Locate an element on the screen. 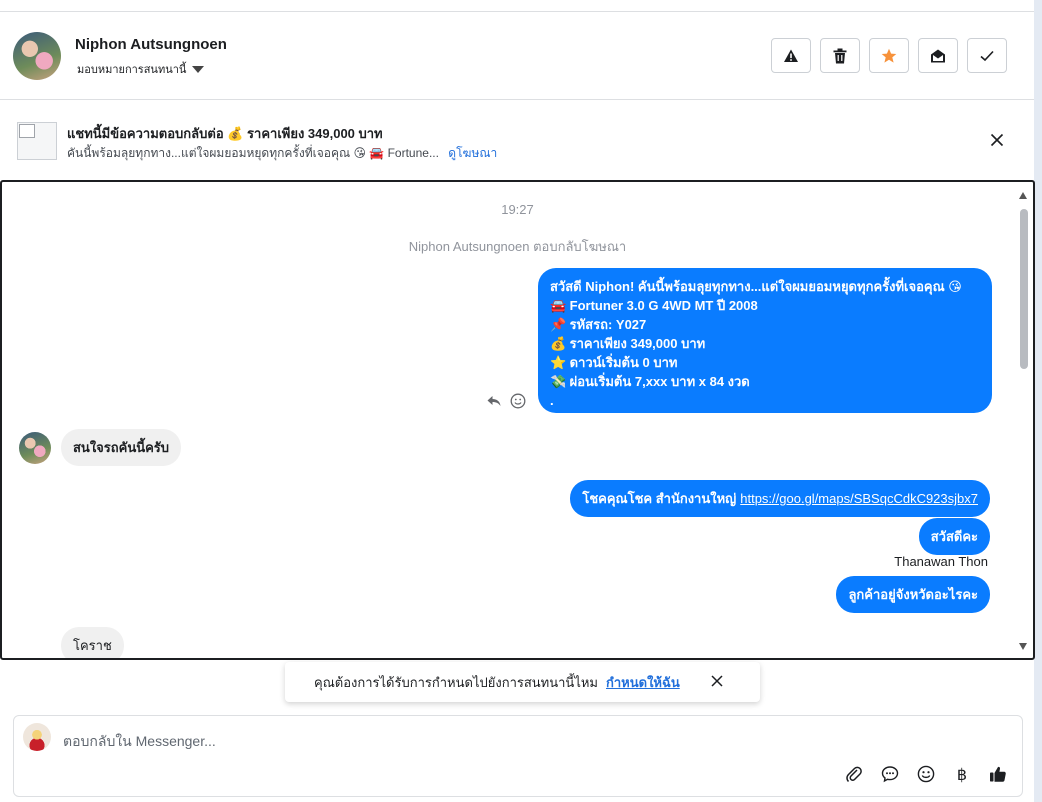 This screenshot has height=802, width=1042. sender-name: Thanawan Thon is located at coordinates (941, 561).